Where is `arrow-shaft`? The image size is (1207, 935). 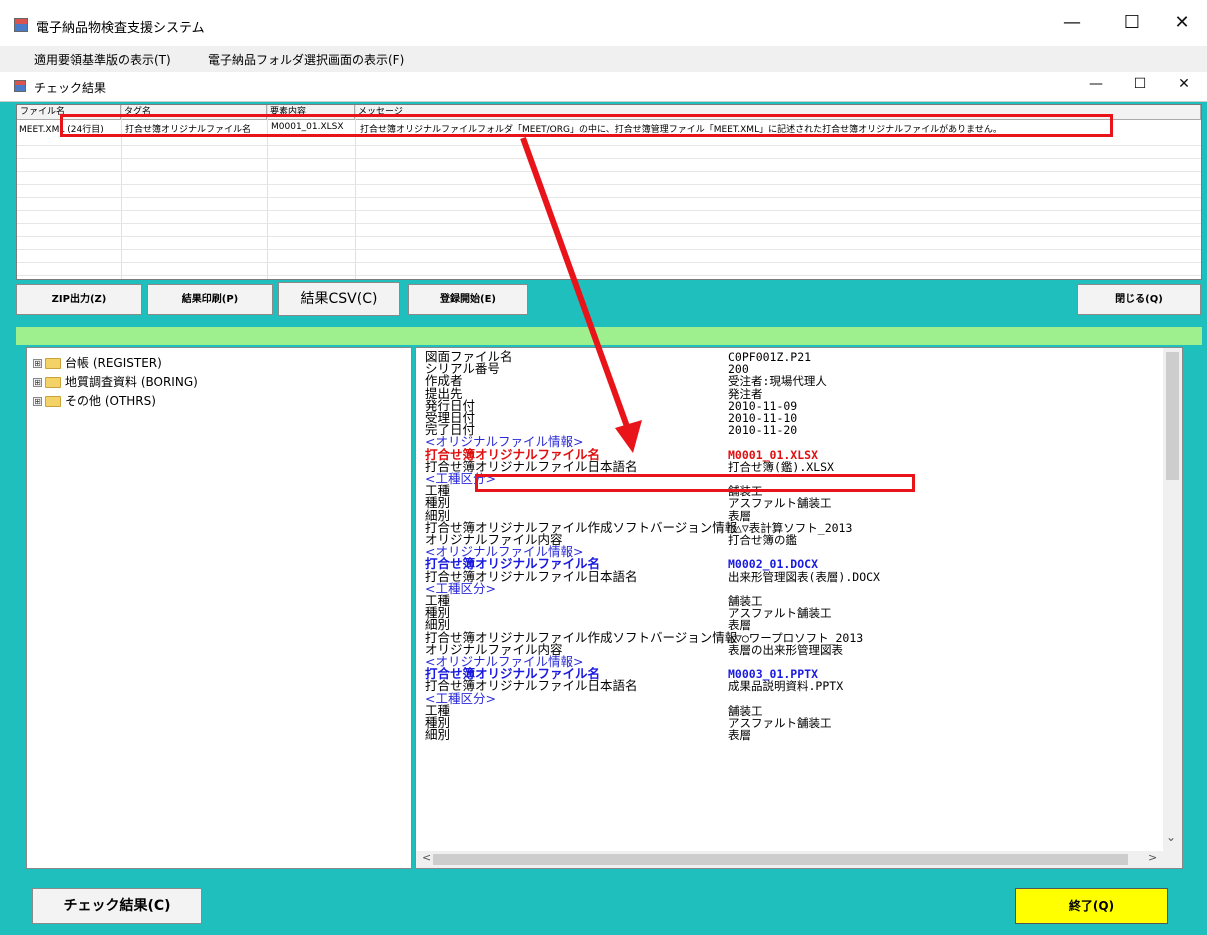 arrow-shaft is located at coordinates (576, 285).